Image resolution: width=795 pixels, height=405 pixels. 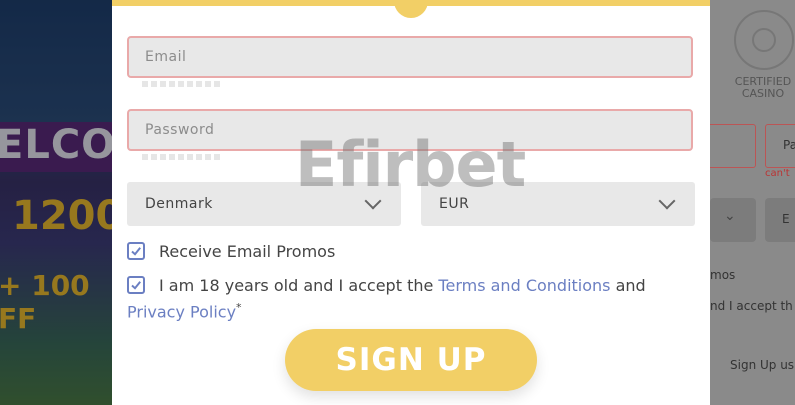 What do you see at coordinates (558, 204) in the screenshot?
I see `currency-select: EUR` at bounding box center [558, 204].